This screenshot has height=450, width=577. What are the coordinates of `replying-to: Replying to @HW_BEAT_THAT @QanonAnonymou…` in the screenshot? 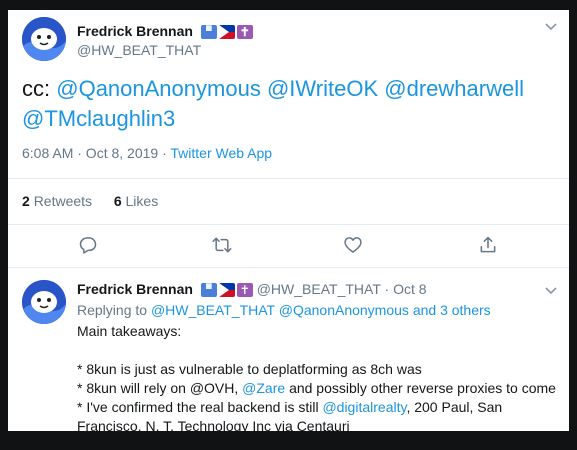 It's located at (284, 310).